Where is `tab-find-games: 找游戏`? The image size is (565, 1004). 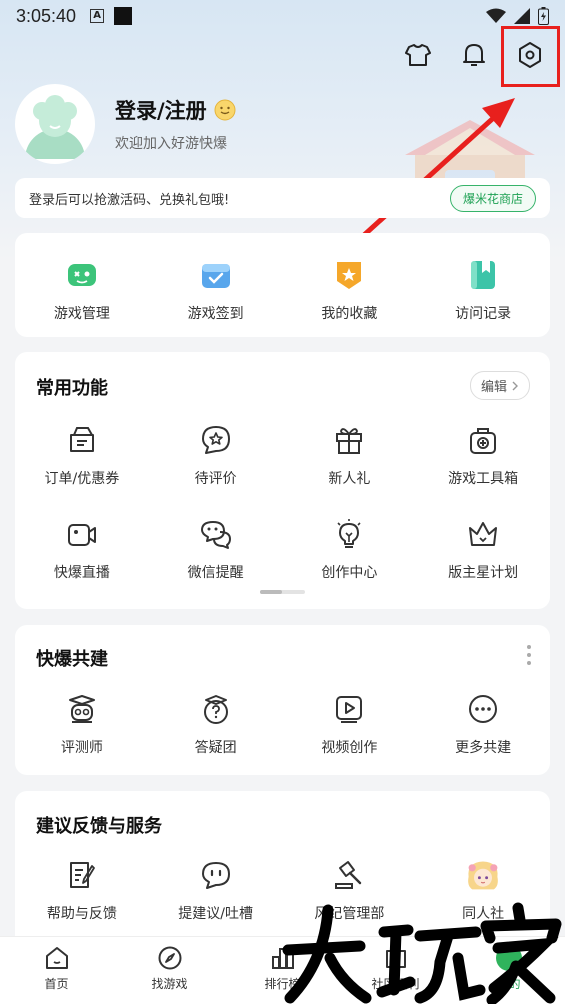 tab-find-games: 找游戏 is located at coordinates (169, 970).